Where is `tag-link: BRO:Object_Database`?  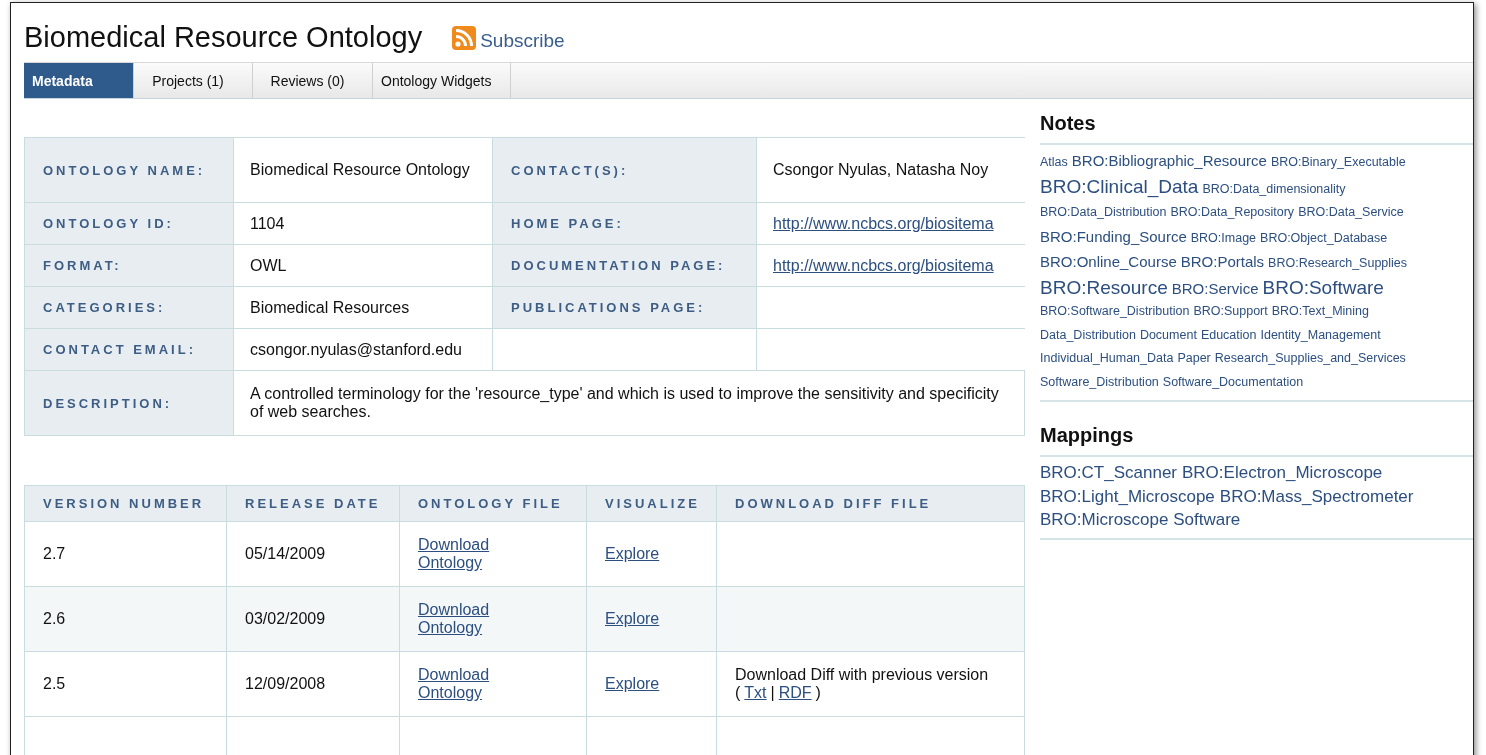 tag-link: BRO:Object_Database is located at coordinates (1324, 238).